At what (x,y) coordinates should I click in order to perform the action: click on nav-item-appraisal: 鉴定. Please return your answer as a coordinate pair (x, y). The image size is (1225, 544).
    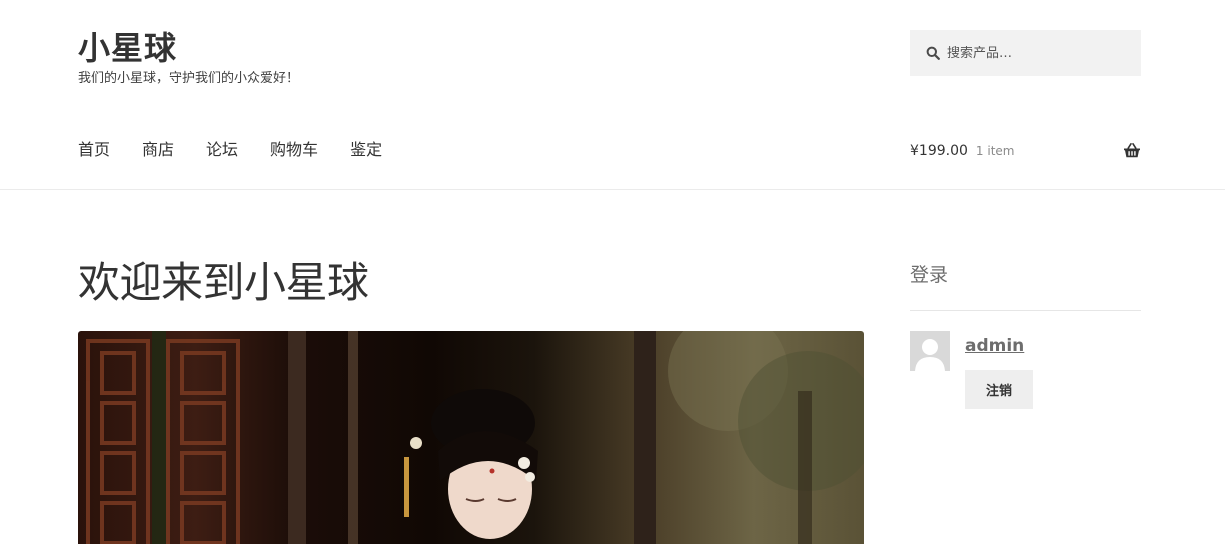
    Looking at the image, I should click on (366, 150).